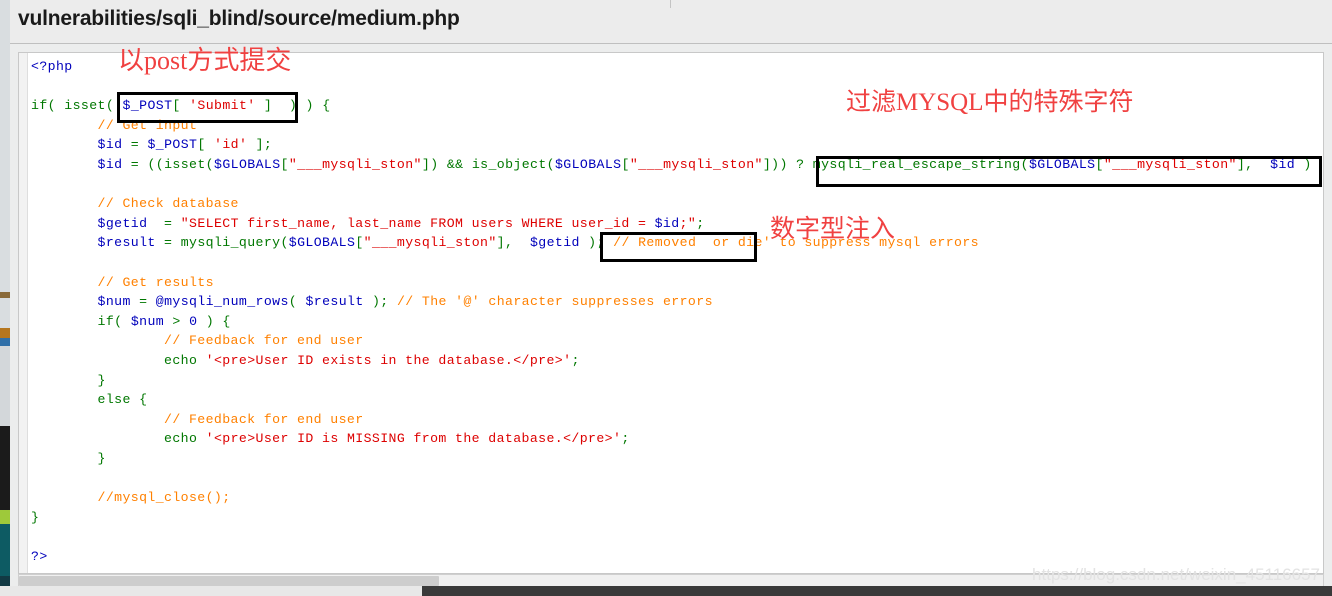 The width and height of the screenshot is (1332, 596). What do you see at coordinates (205, 60) in the screenshot?
I see `annotation-post-method: 以post方式提交` at bounding box center [205, 60].